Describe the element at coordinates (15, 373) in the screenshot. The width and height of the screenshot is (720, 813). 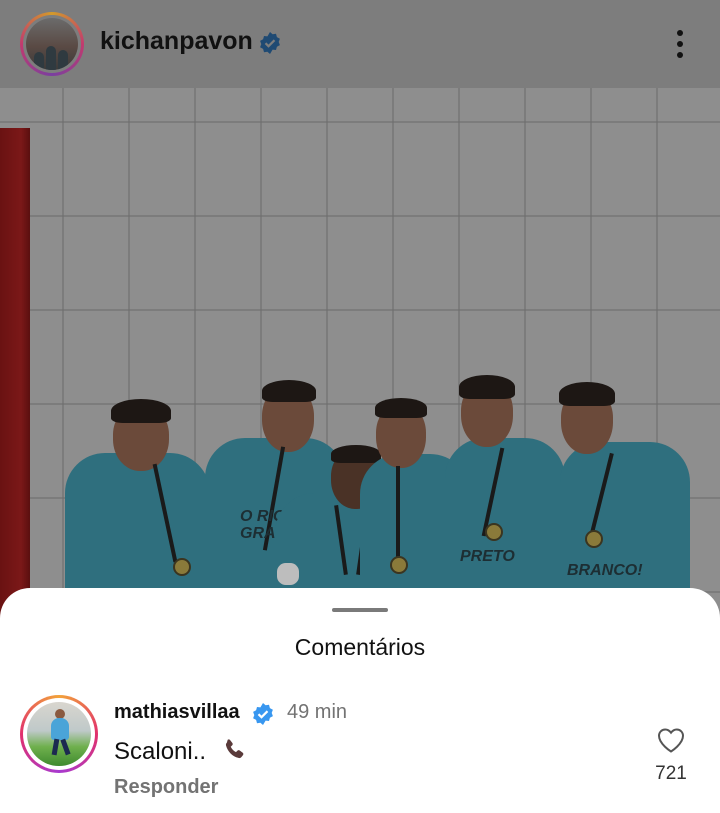
I see `red-pole` at that location.